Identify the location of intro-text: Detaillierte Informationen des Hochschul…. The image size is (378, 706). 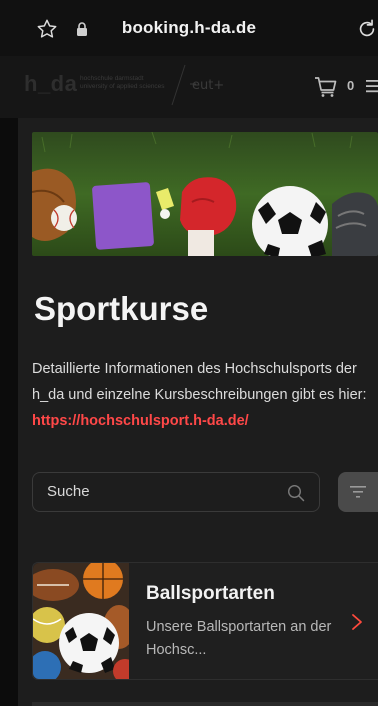
(205, 395).